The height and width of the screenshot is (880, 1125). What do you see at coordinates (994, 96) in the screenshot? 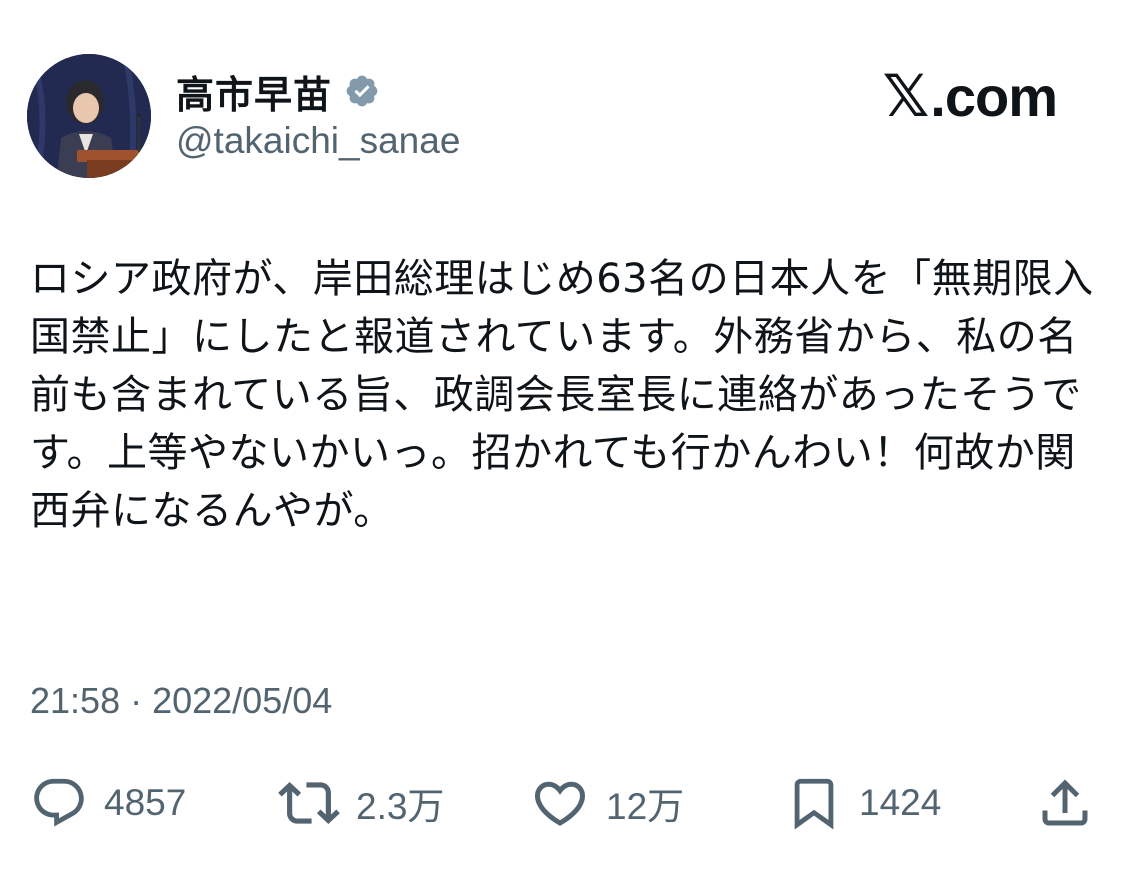
I see `logo-text: .com` at bounding box center [994, 96].